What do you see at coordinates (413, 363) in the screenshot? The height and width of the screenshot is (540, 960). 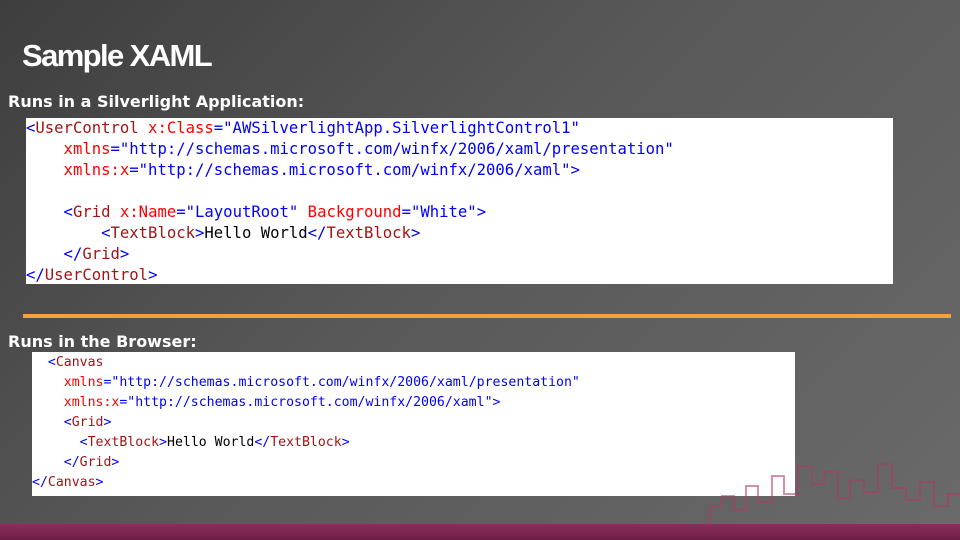 I see `code-line: <Canvas` at bounding box center [413, 363].